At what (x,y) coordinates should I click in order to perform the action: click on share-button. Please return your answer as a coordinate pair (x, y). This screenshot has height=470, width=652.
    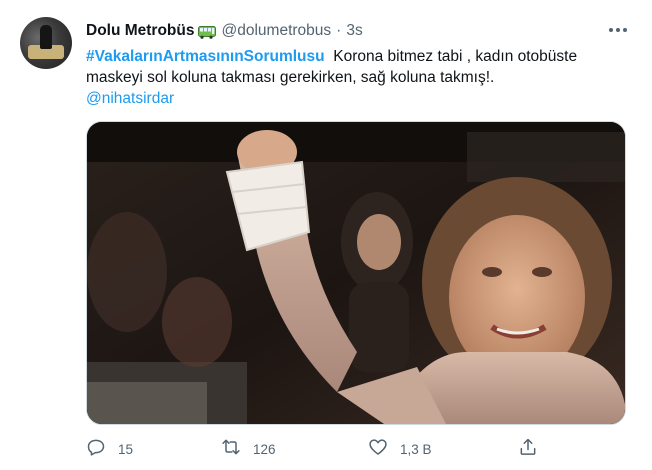
    Looking at the image, I should click on (528, 449).